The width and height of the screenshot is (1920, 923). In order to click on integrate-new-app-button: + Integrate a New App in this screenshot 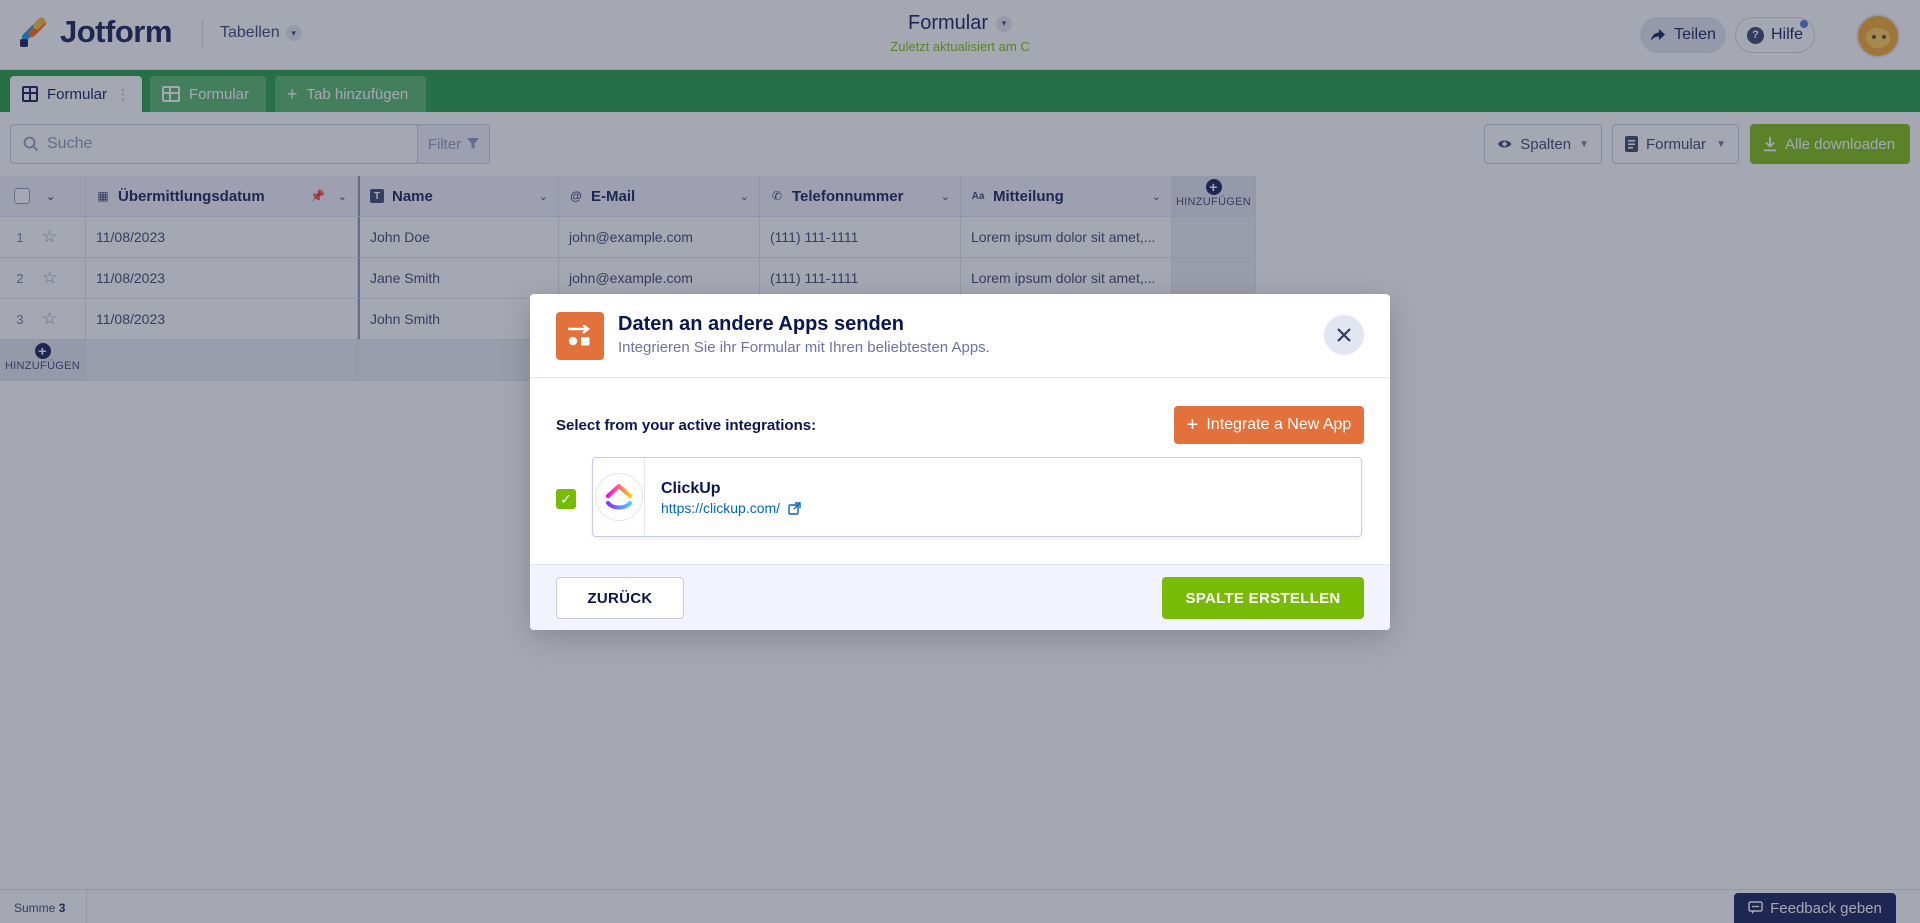, I will do `click(1269, 425)`.